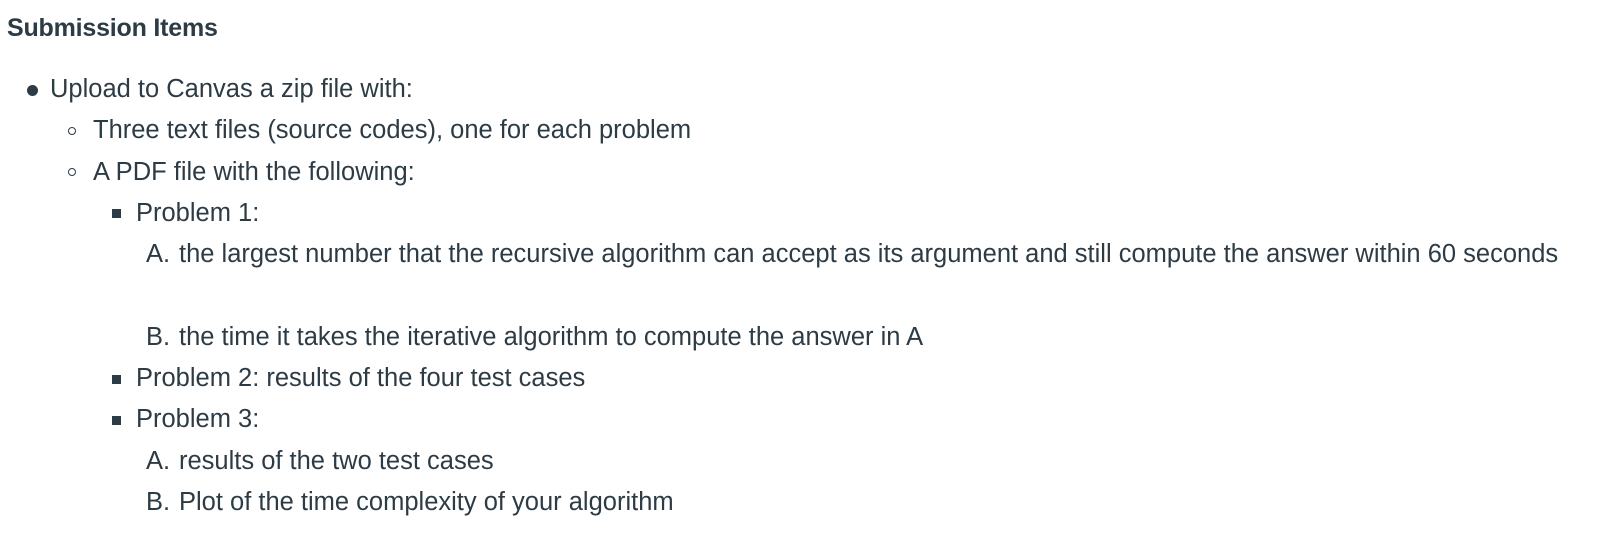 This screenshot has height=545, width=1600. Describe the element at coordinates (198, 419) in the screenshot. I see `list-item-text: Problem 3:` at that location.